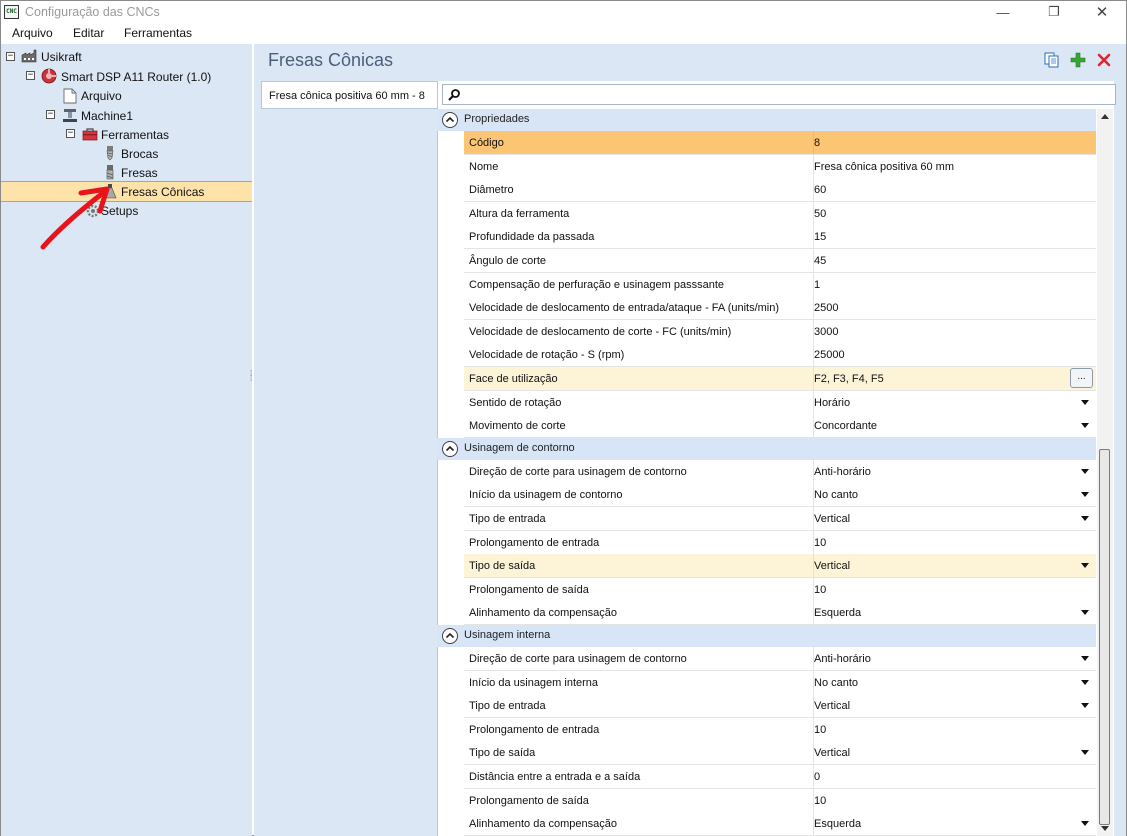  Describe the element at coordinates (780, 777) in the screenshot. I see `property-row: Distância entre a entrada e a saída 0` at that location.